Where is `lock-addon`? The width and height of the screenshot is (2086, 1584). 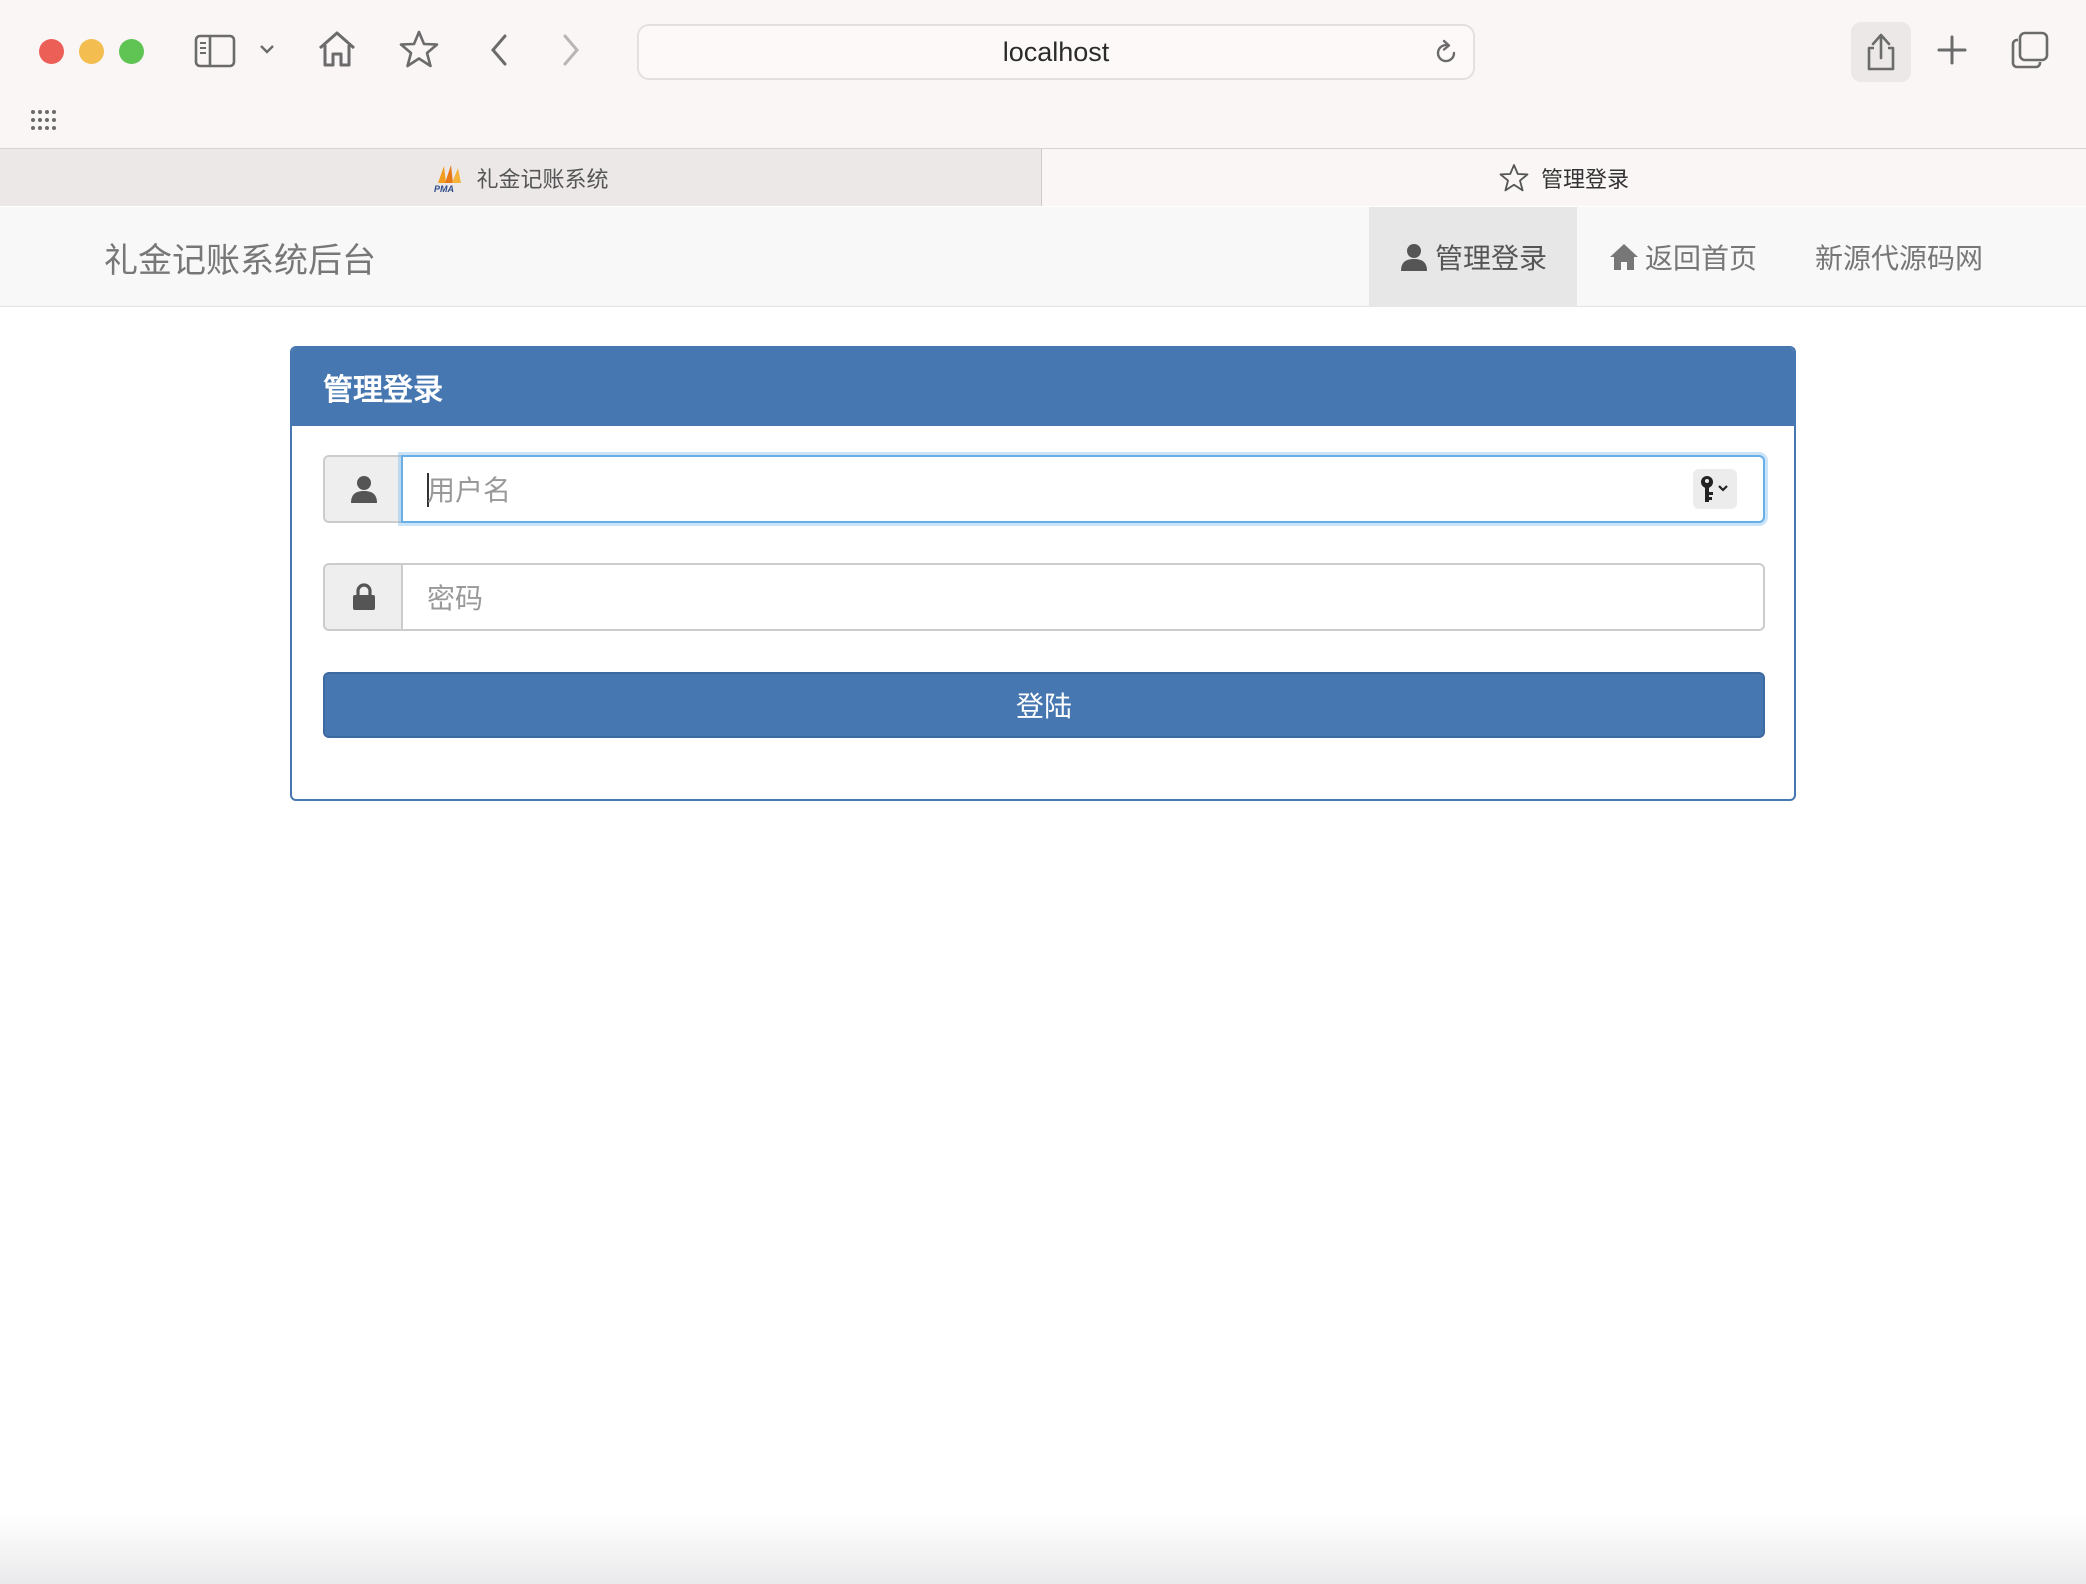
lock-addon is located at coordinates (363, 597).